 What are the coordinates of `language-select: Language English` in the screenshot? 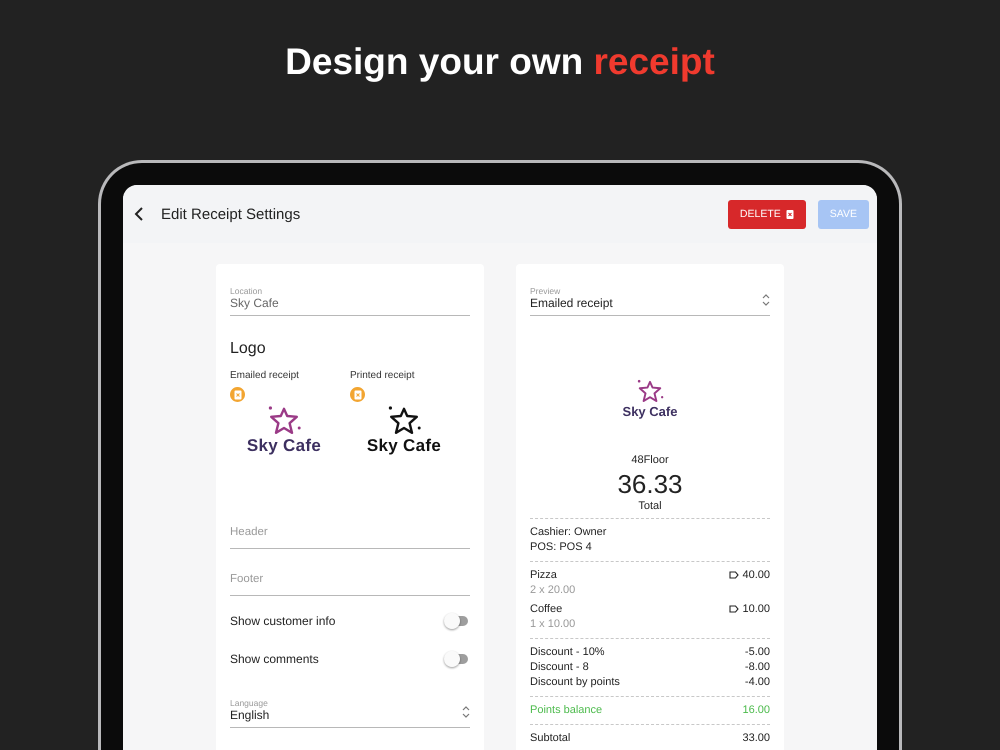 It's located at (350, 713).